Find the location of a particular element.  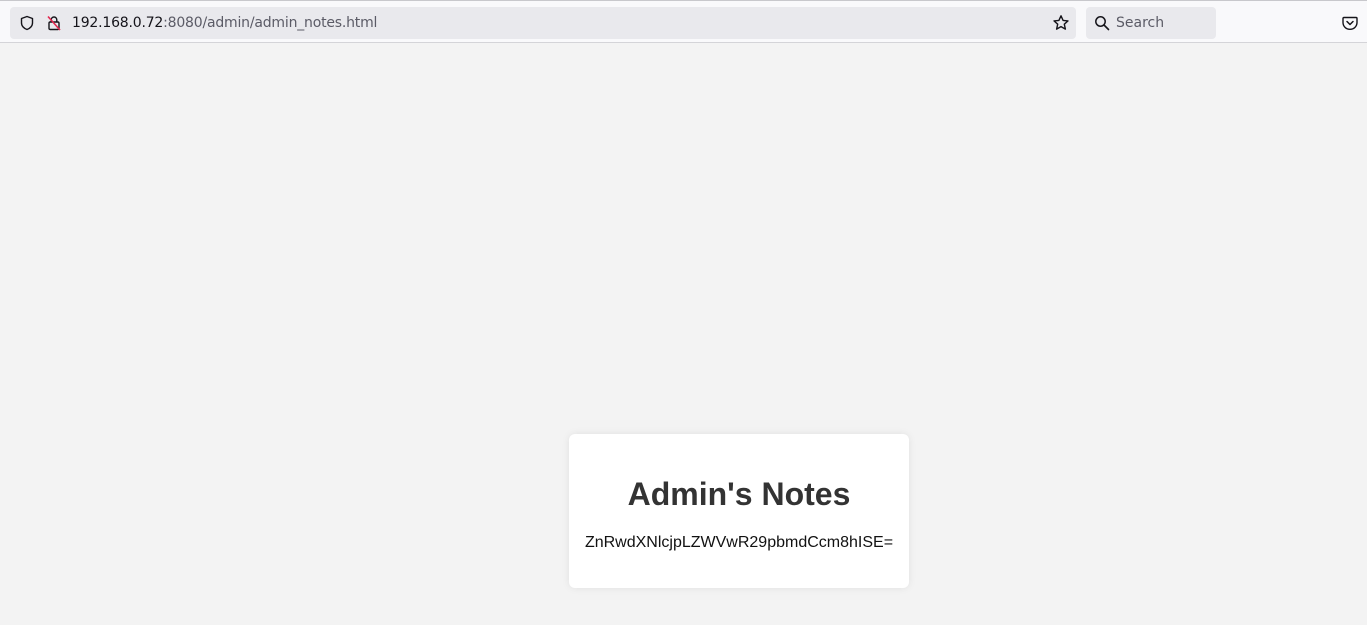

note-text: ZnRwdXNlcjpLZWVwR29pbmdCcm8hISE= is located at coordinates (739, 542).